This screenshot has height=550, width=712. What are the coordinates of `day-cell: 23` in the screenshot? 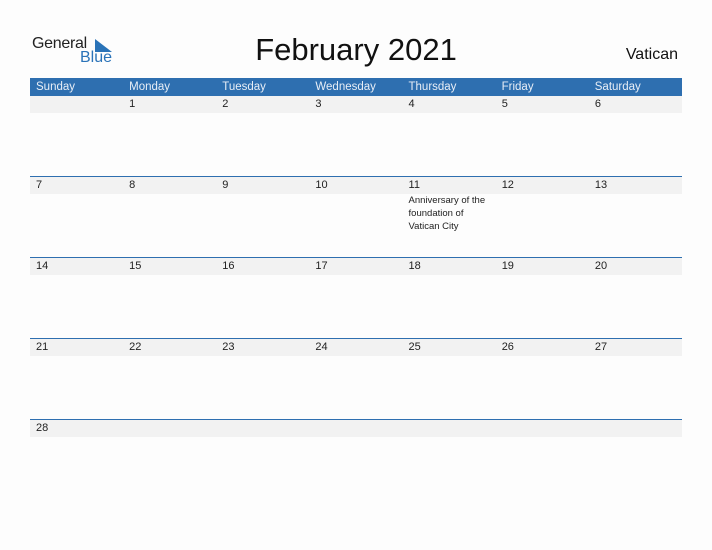 It's located at (262, 379).